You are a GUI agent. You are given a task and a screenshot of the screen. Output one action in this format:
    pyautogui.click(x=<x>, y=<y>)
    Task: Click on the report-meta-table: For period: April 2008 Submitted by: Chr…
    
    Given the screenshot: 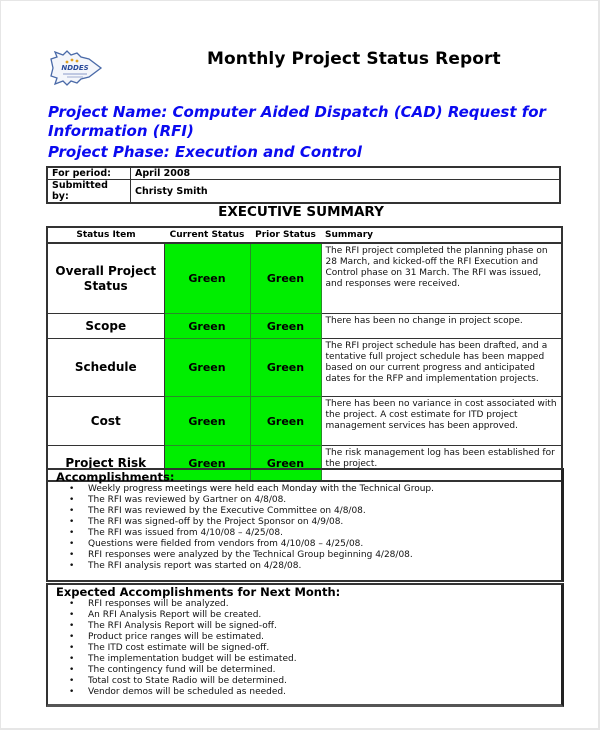 What is the action you would take?
    pyautogui.click(x=303, y=185)
    